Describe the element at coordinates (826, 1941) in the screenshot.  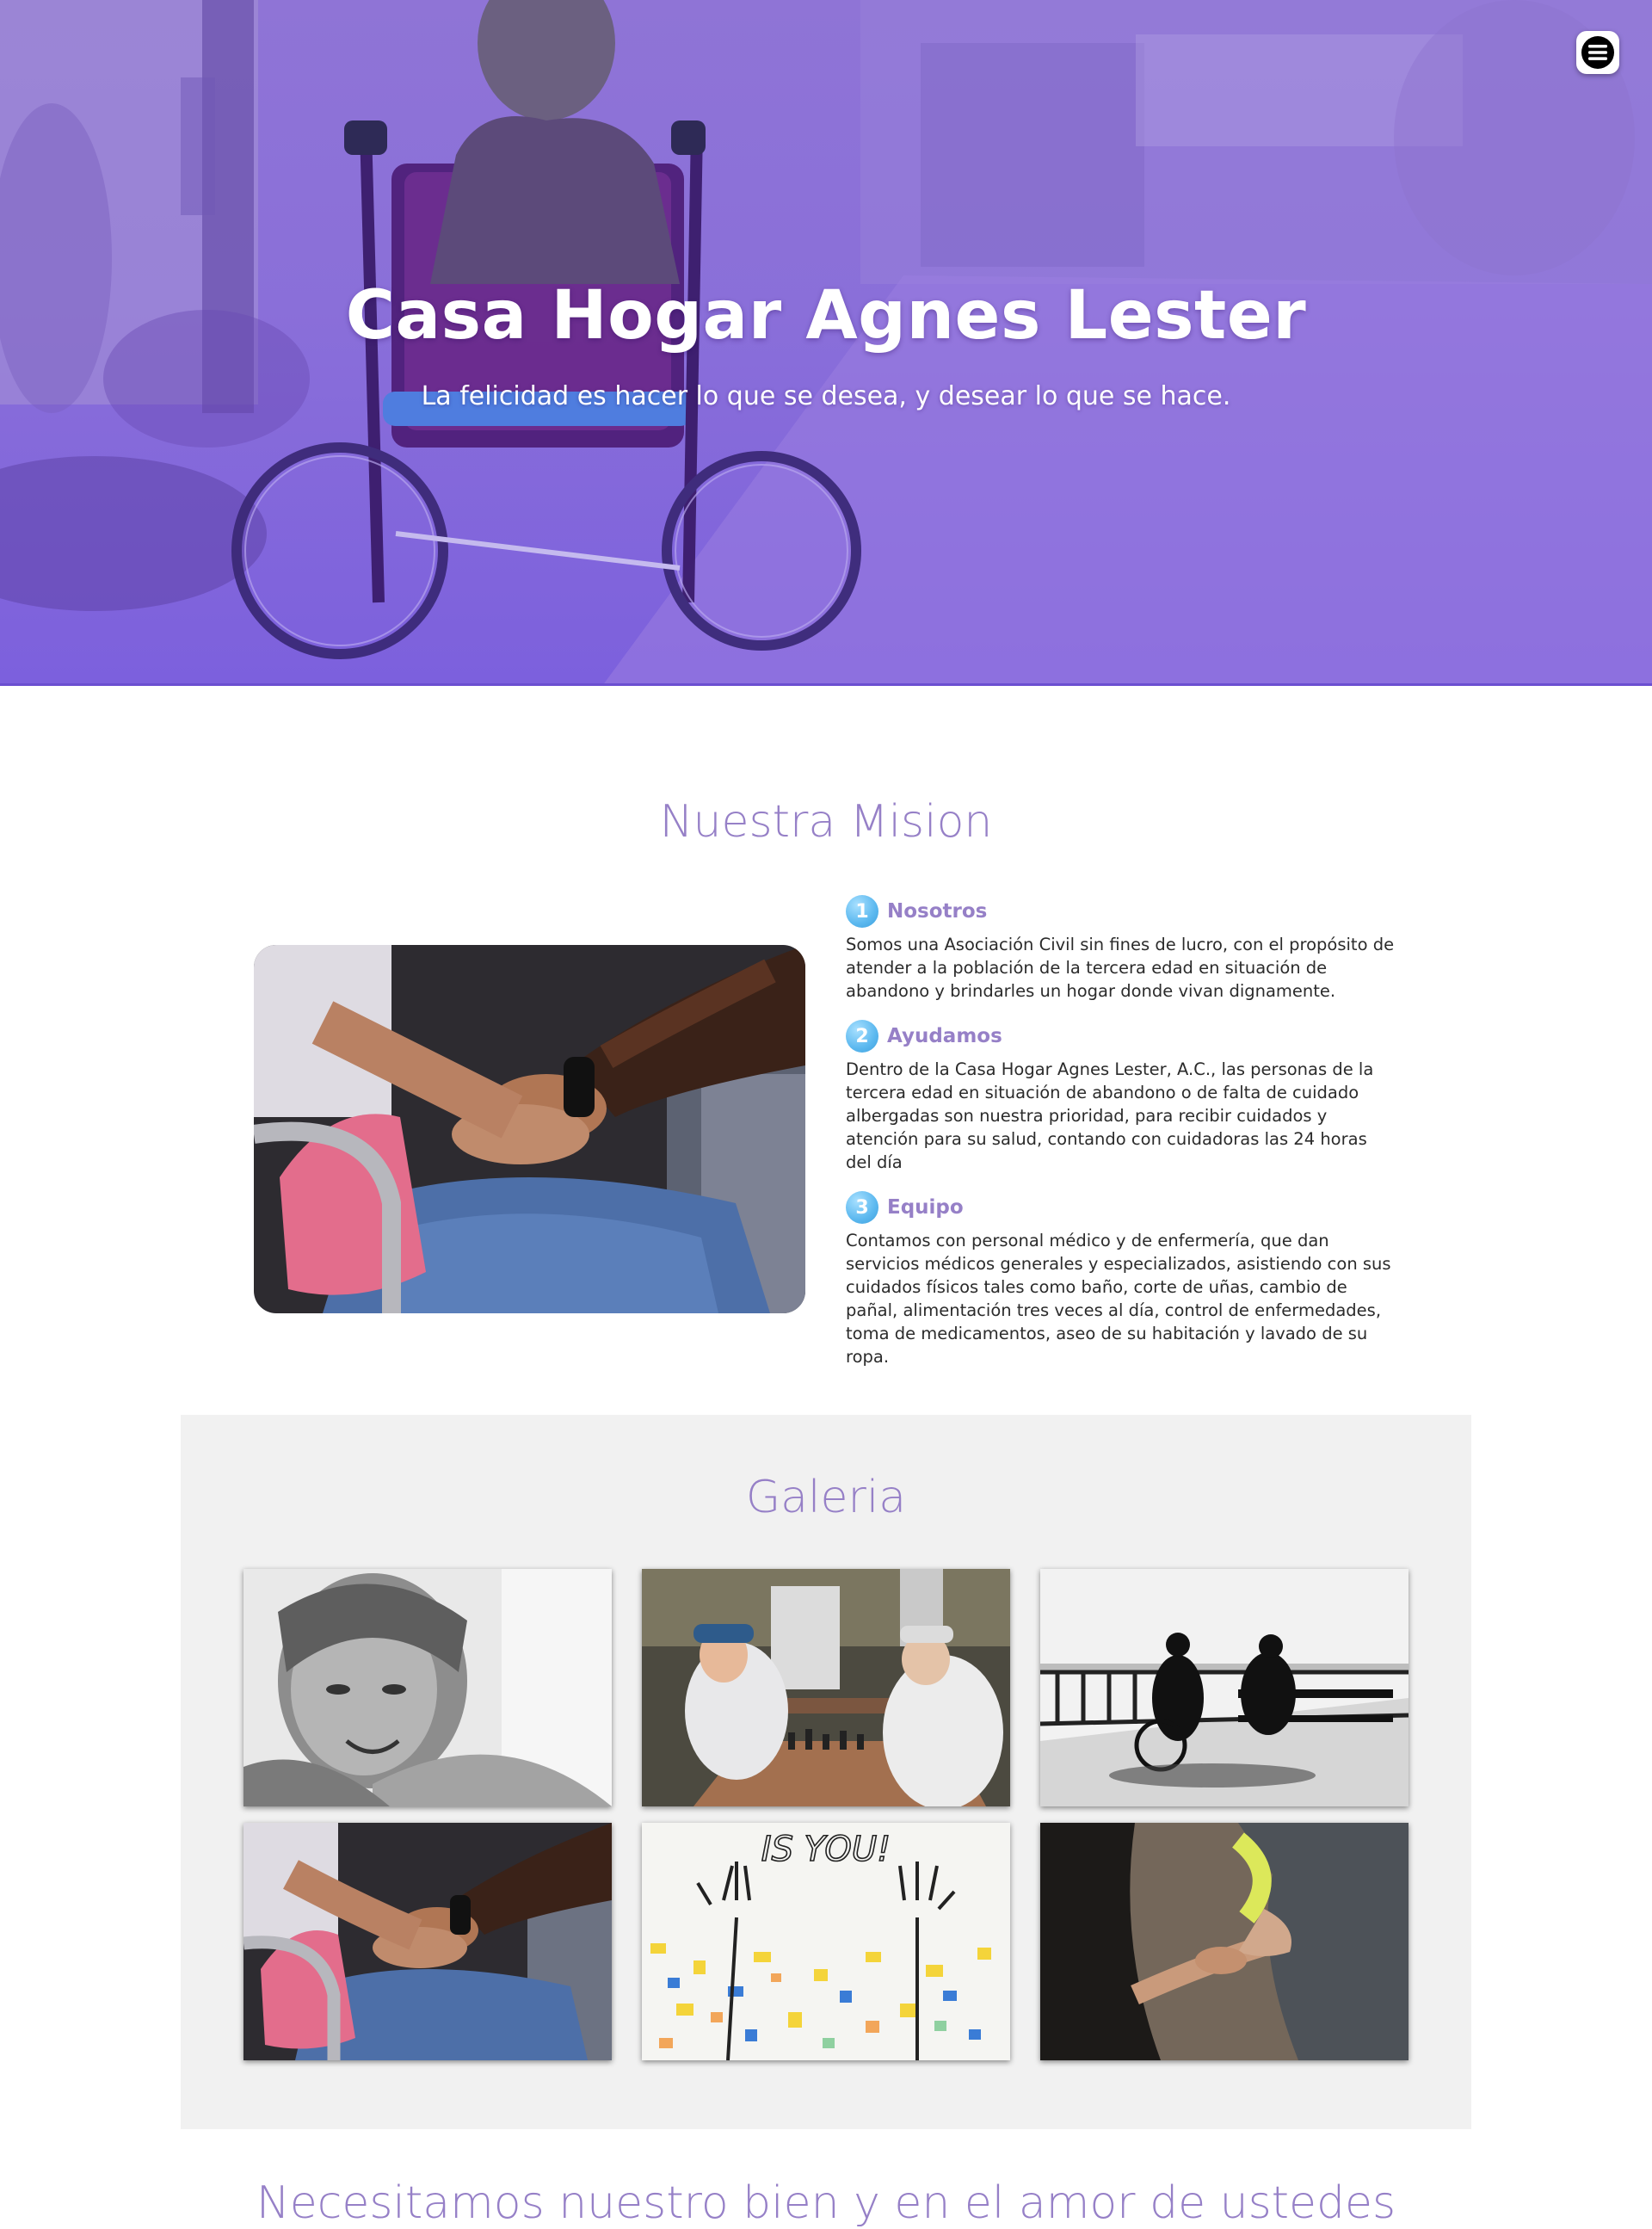
I see `gallery-image-mural: IS YOU!` at that location.